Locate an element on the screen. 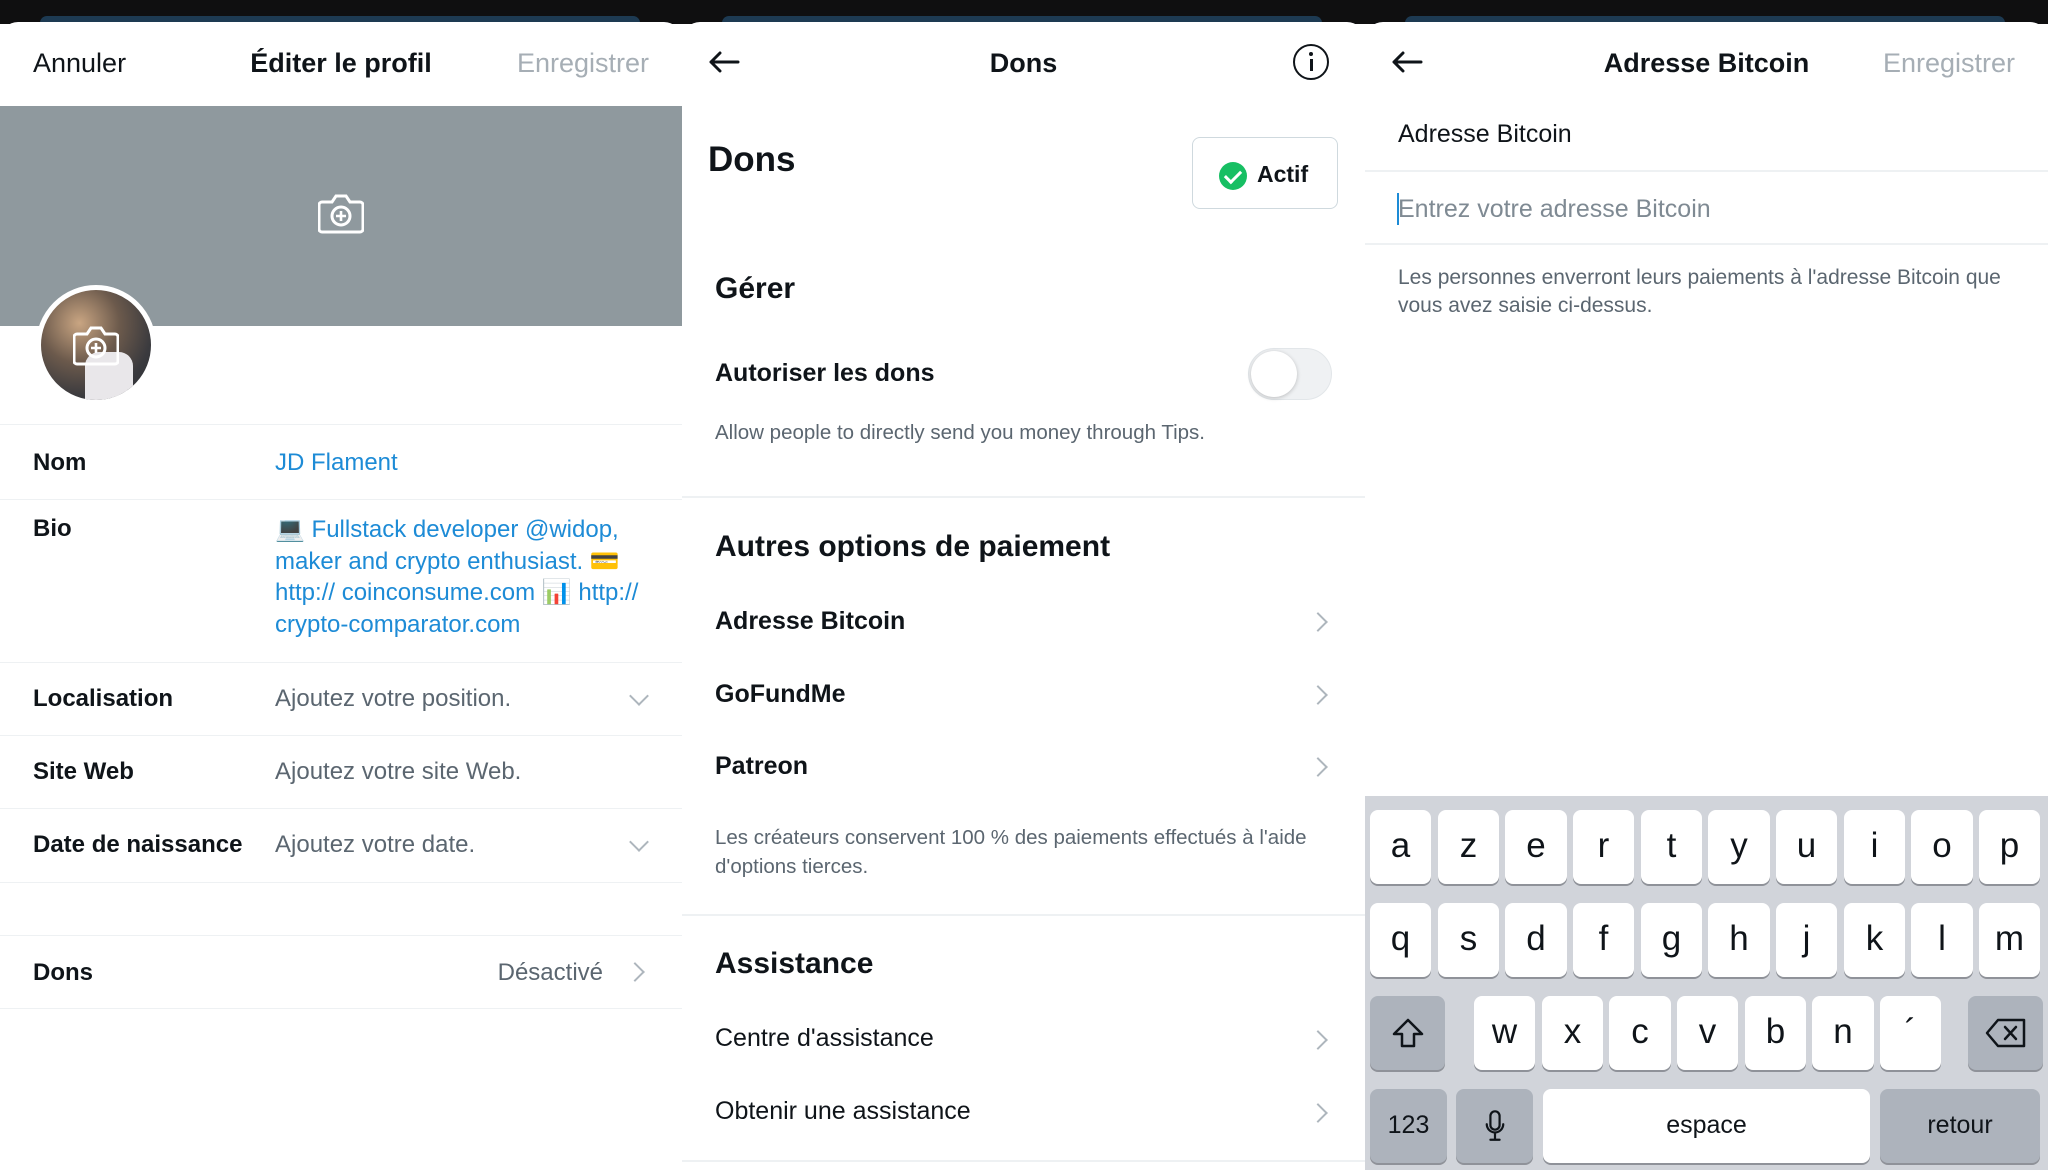 Image resolution: width=2048 pixels, height=1170 pixels. key-v: v is located at coordinates (1707, 1033).